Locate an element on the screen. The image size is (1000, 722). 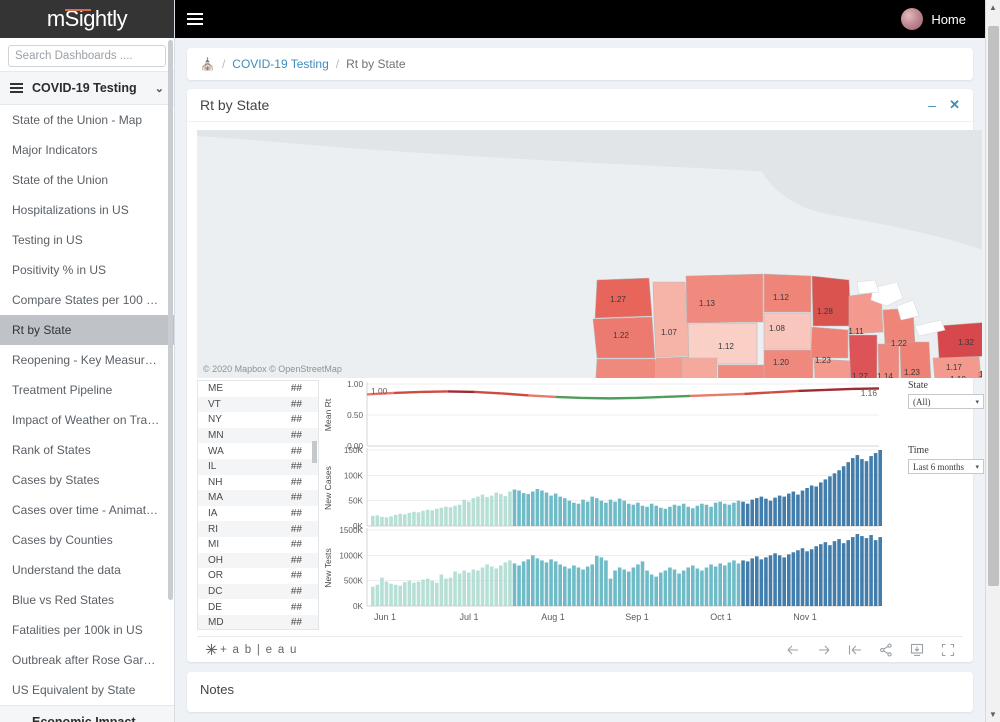
share-icon is located at coordinates (886, 649).